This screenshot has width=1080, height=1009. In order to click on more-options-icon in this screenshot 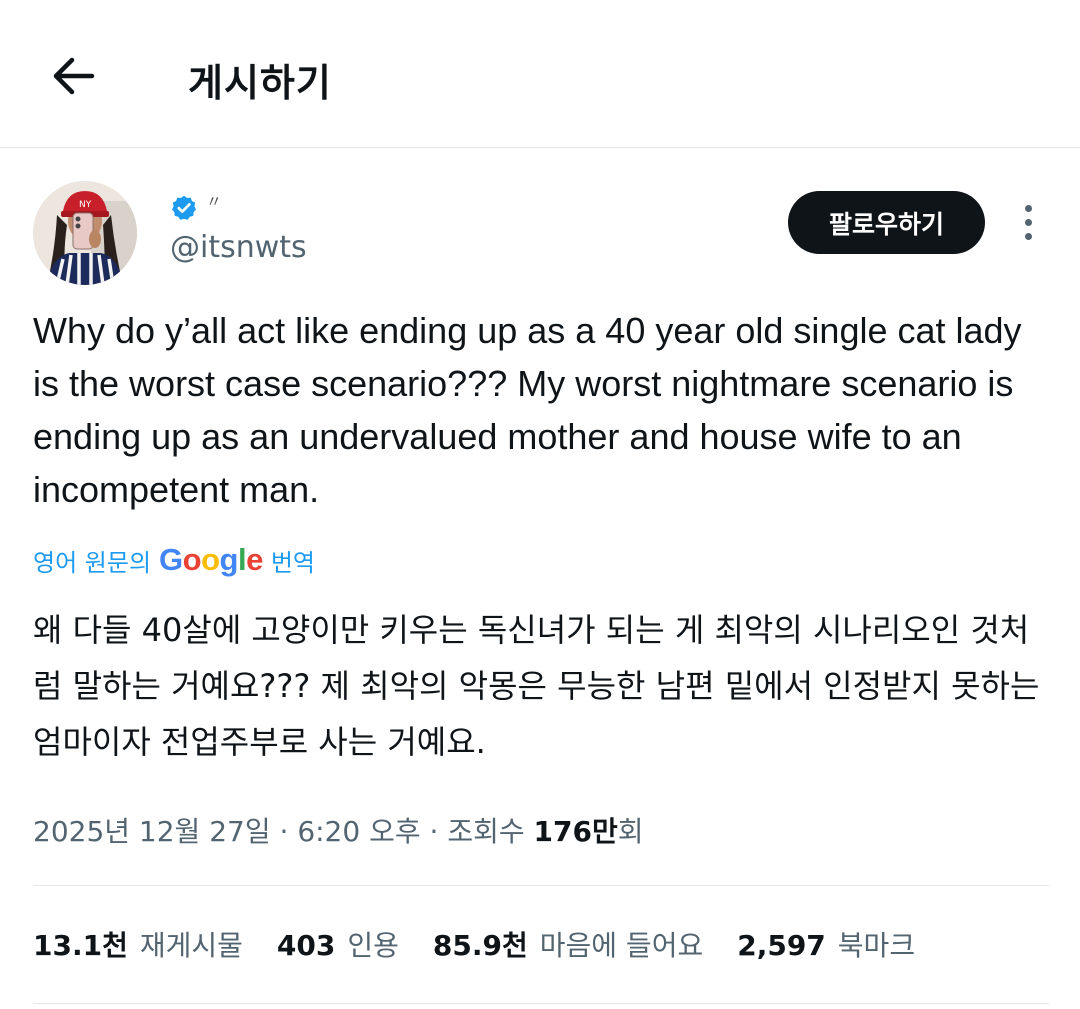, I will do `click(1028, 222)`.